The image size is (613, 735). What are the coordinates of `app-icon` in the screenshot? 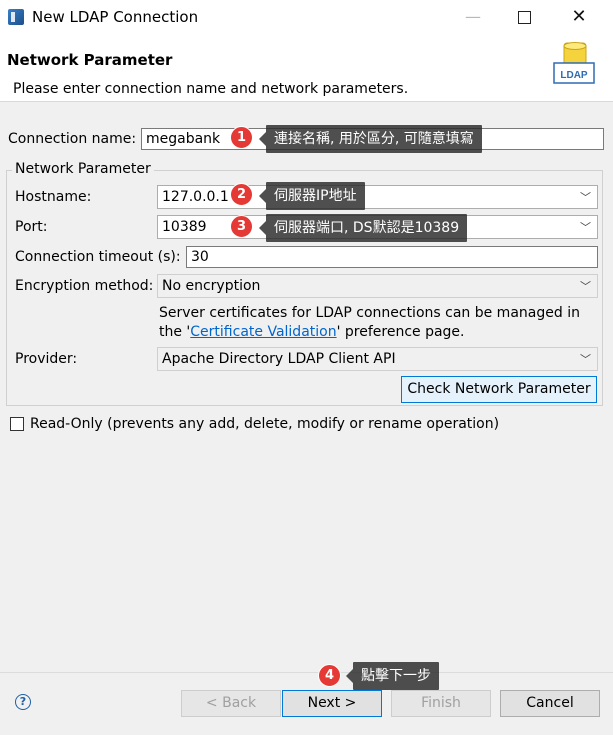 It's located at (16, 17).